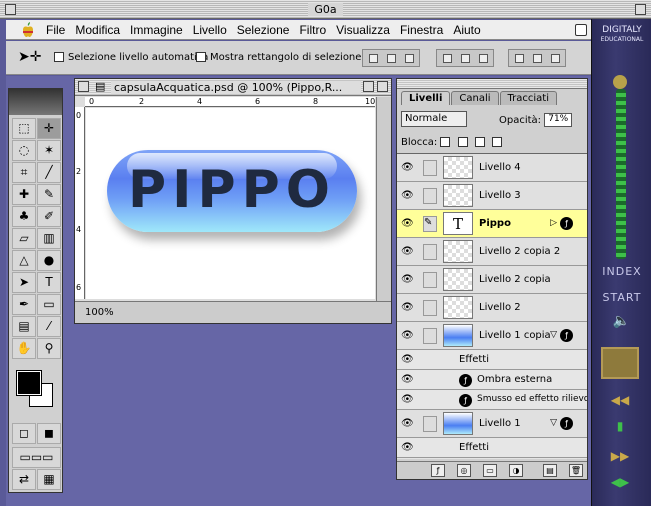 The width and height of the screenshot is (651, 506). What do you see at coordinates (438, 470) in the screenshot?
I see `layer-style-icon: ƒ` at bounding box center [438, 470].